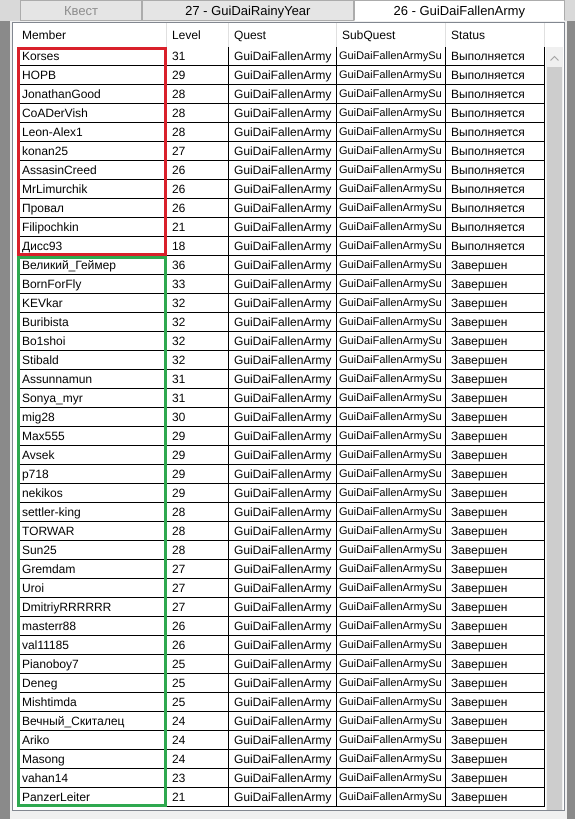  What do you see at coordinates (92, 75) in the screenshot?
I see `member-cell: HOPB` at bounding box center [92, 75].